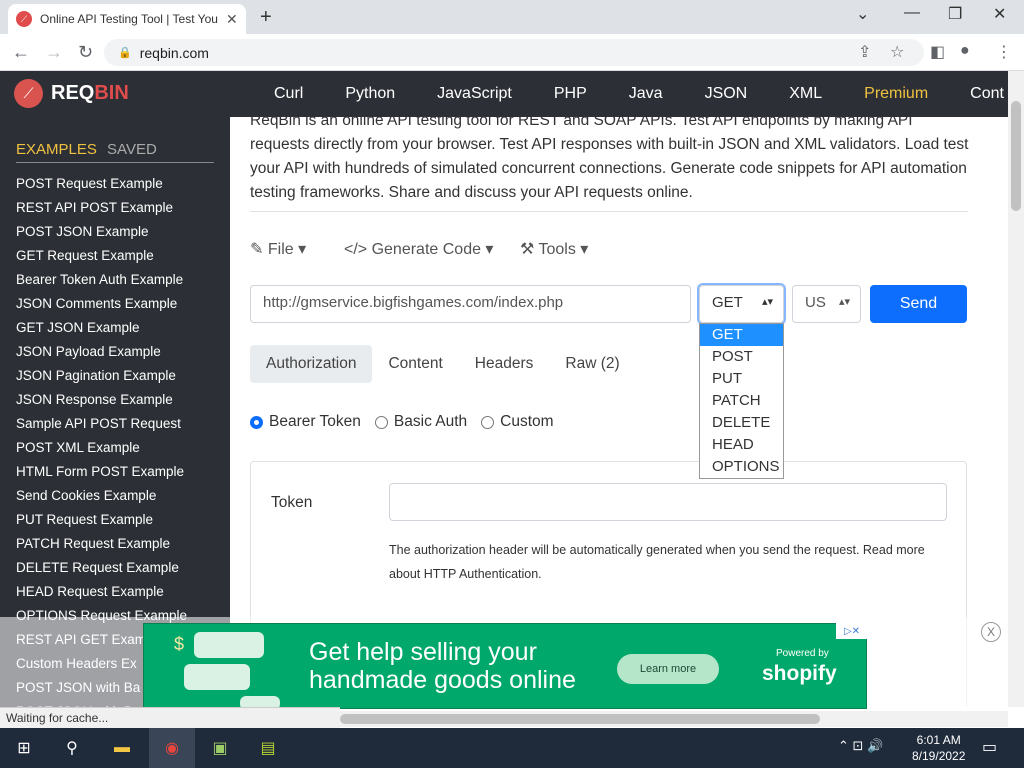 This screenshot has height=768, width=1024. I want to click on method-option: PUT, so click(741, 379).